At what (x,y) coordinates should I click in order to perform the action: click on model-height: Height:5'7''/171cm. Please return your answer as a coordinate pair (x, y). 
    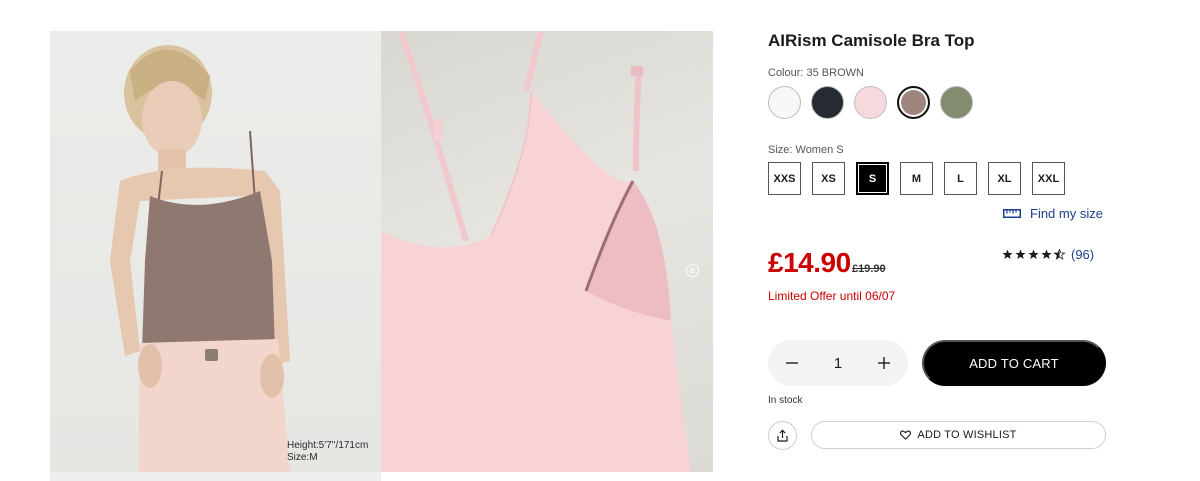
    Looking at the image, I should click on (328, 445).